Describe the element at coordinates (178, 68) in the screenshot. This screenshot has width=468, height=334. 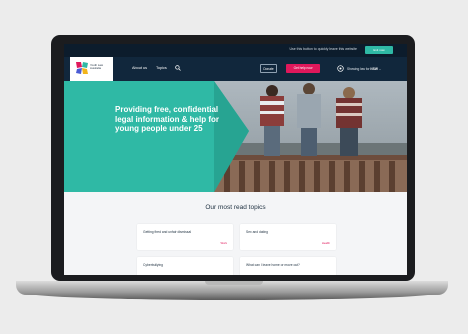
I see `search-icon` at that location.